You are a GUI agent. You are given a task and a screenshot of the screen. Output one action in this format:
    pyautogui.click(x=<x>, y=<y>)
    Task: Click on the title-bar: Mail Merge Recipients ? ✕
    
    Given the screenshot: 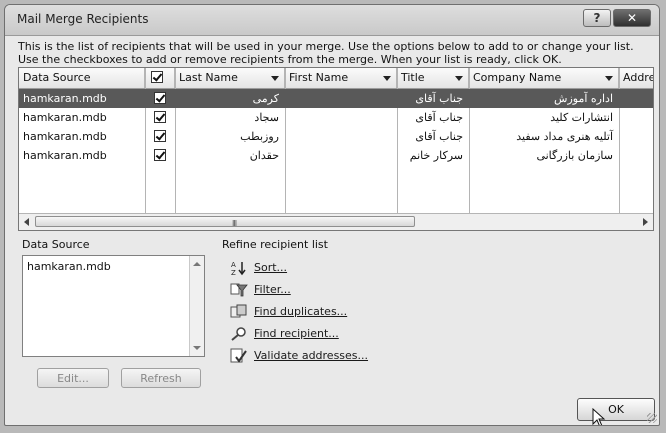 What is the action you would take?
    pyautogui.click(x=332, y=20)
    